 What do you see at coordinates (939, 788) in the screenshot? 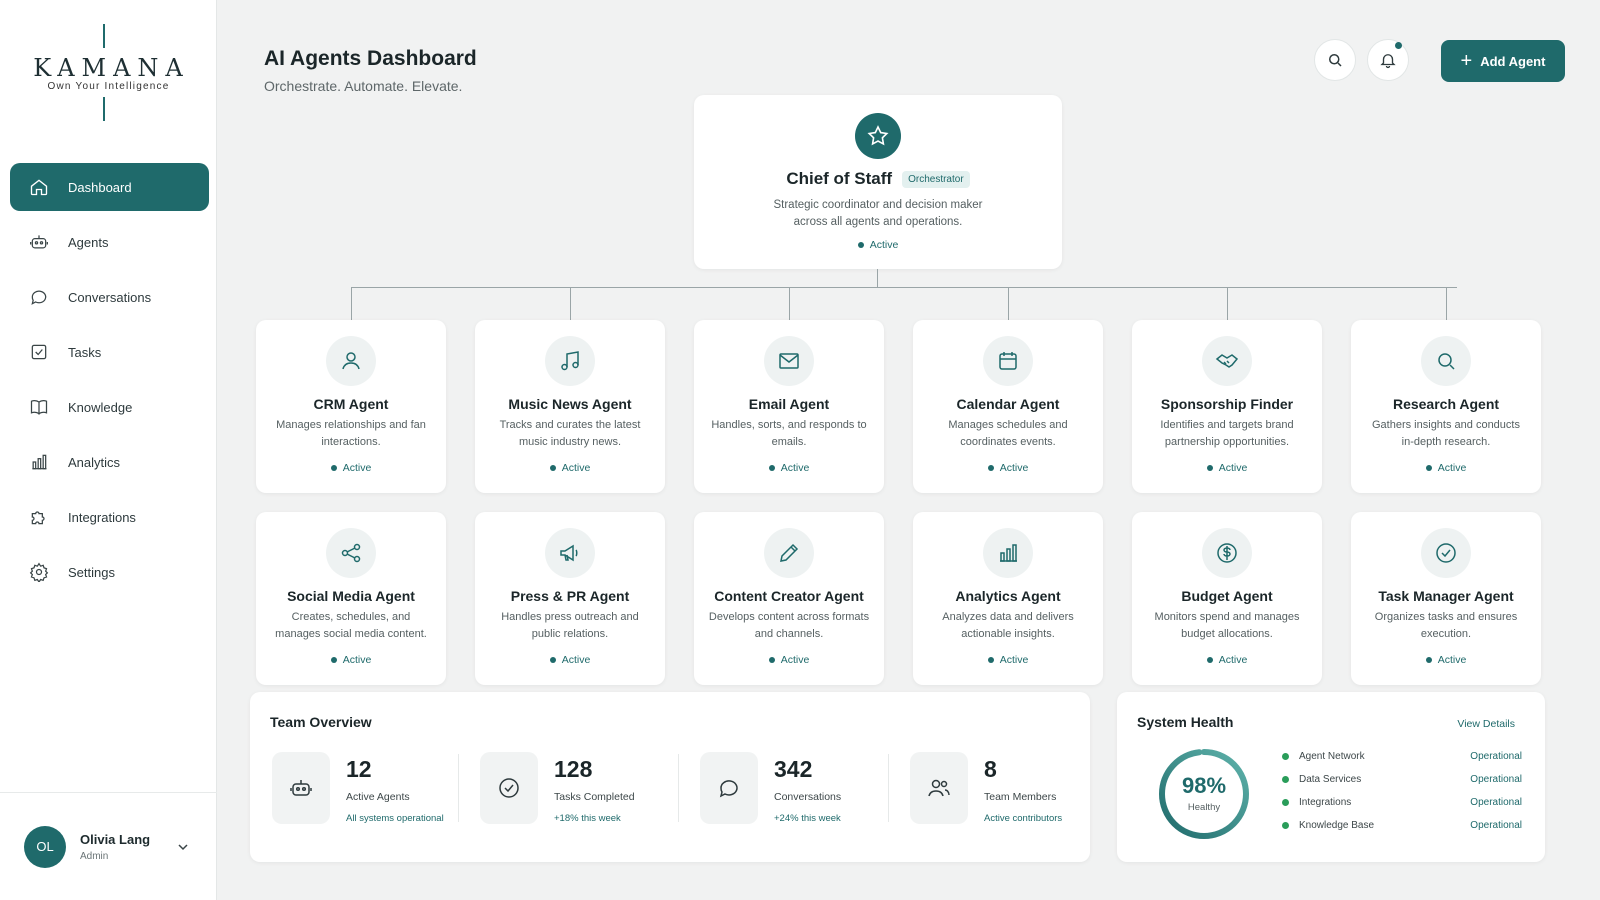
I see `users-icon` at bounding box center [939, 788].